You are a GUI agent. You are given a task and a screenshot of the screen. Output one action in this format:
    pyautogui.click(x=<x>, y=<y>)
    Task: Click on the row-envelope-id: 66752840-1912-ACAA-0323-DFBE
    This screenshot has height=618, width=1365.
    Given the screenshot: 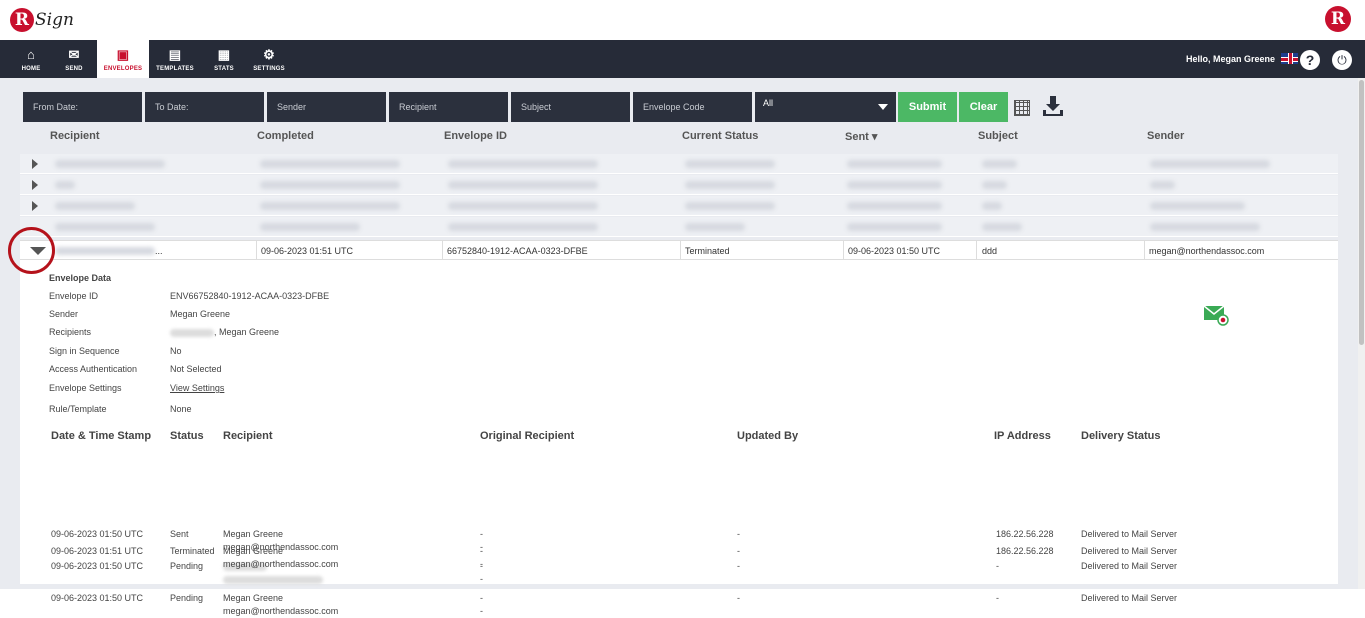 What is the action you would take?
    pyautogui.click(x=517, y=251)
    